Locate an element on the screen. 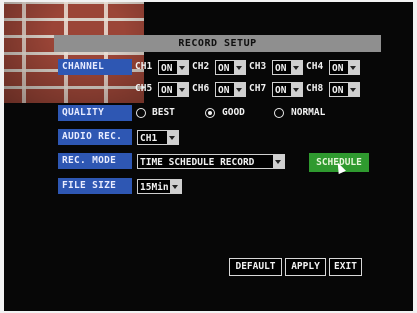 The width and height of the screenshot is (417, 313). ch4-label: CH4 is located at coordinates (315, 66).